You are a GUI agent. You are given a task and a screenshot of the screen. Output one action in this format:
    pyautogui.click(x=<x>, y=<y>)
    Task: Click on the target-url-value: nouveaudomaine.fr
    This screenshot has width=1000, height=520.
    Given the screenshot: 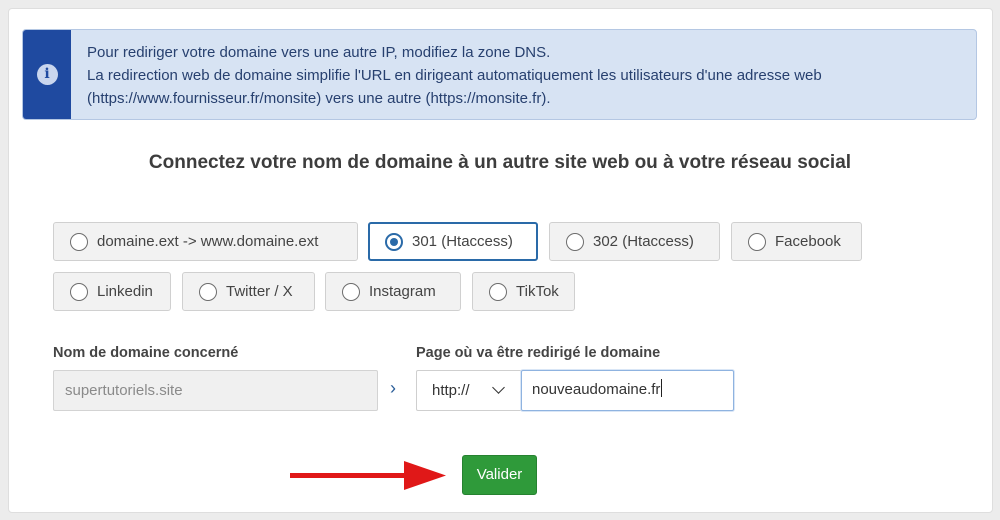 What is the action you would take?
    pyautogui.click(x=596, y=389)
    